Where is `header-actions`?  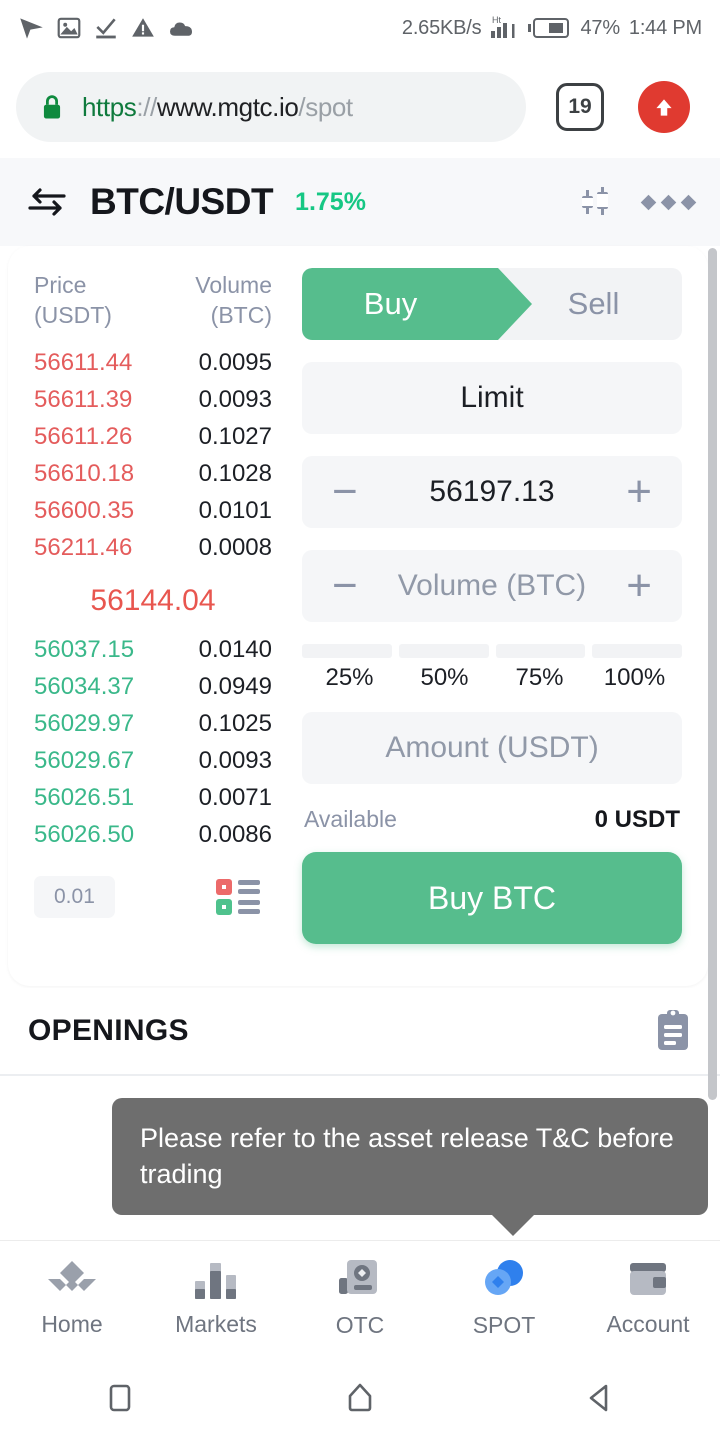 header-actions is located at coordinates (638, 202).